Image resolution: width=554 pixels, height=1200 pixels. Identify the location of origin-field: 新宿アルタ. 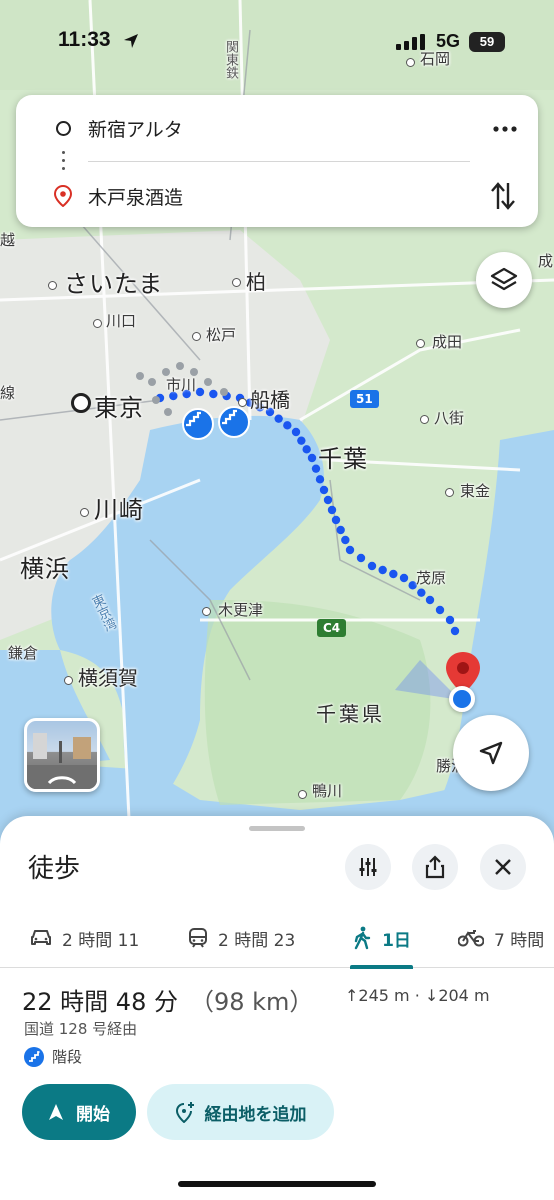
(135, 128).